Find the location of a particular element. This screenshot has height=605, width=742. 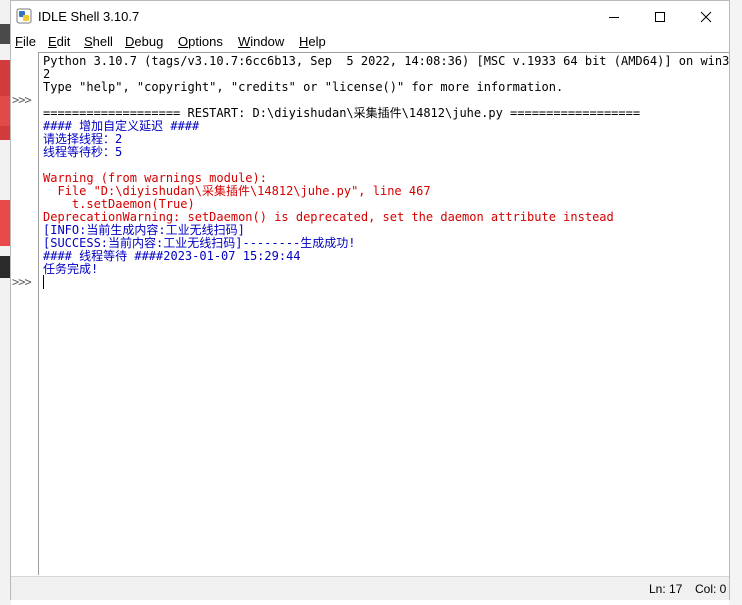

status-line-number: Ln: 17 is located at coordinates (666, 589).